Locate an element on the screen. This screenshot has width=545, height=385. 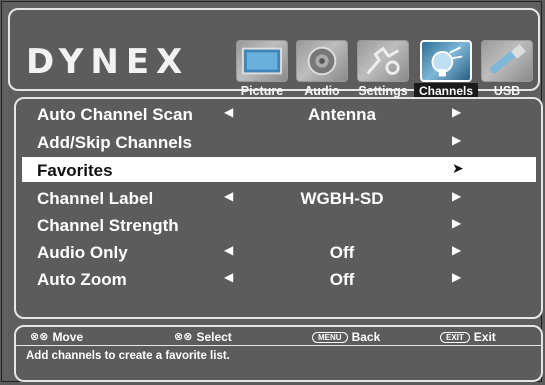
tab-usb-label: USB is located at coordinates (507, 91).